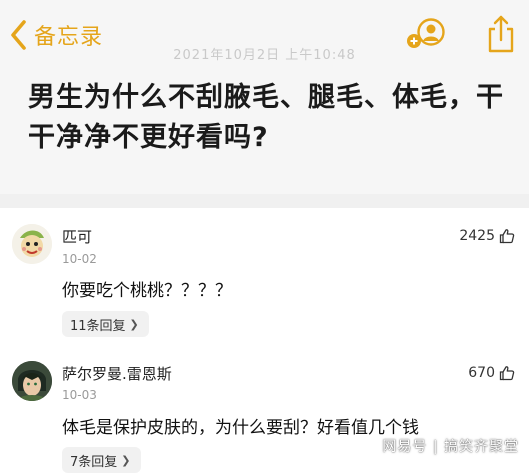 This screenshot has height=473, width=529. Describe the element at coordinates (264, 201) in the screenshot. I see `section-divider` at that location.